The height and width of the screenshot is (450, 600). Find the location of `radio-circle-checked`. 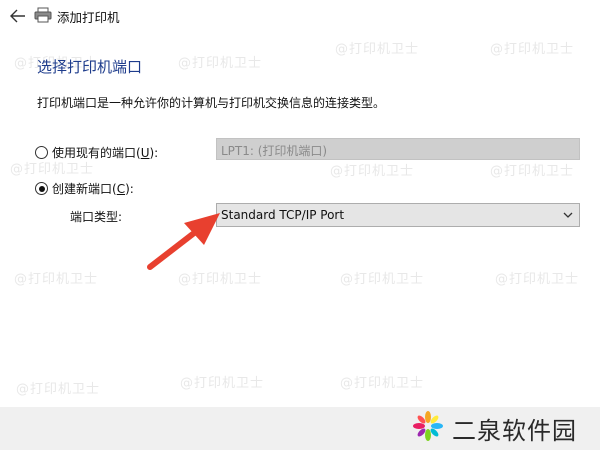

radio-circle-checked is located at coordinates (41, 188).